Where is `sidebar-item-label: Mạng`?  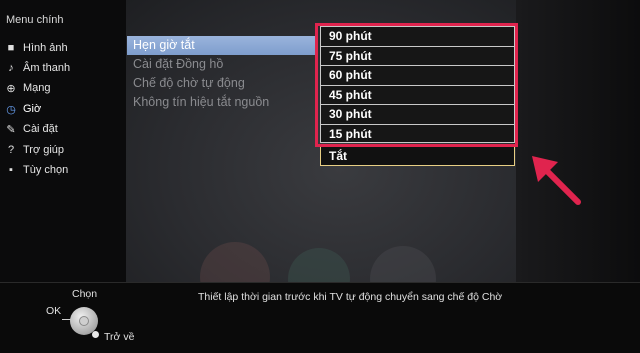 sidebar-item-label: Mạng is located at coordinates (37, 88).